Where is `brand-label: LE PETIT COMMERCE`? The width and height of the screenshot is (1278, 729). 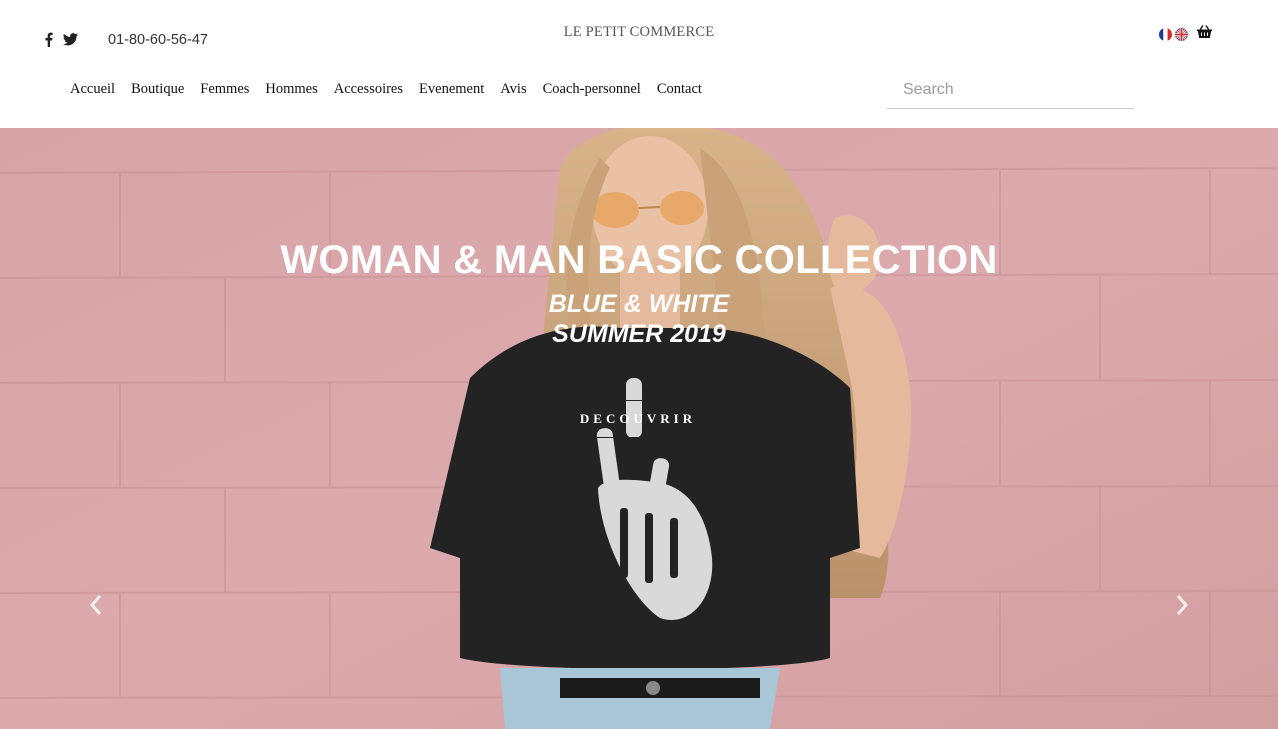
brand-label: LE PETIT COMMERCE is located at coordinates (639, 32).